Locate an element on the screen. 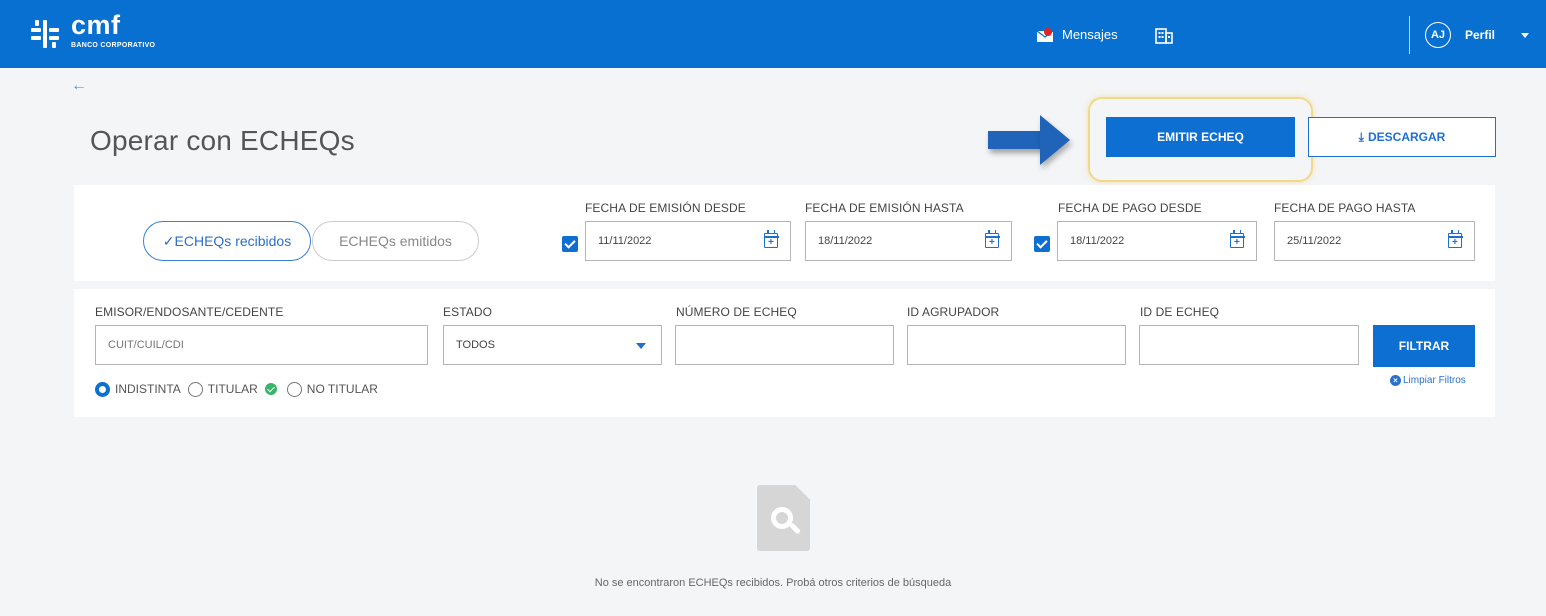 Image resolution: width=1546 pixels, height=616 pixels. ownership-radio-group: INDISTINTA TITULAR NO TITULAR is located at coordinates (240, 389).